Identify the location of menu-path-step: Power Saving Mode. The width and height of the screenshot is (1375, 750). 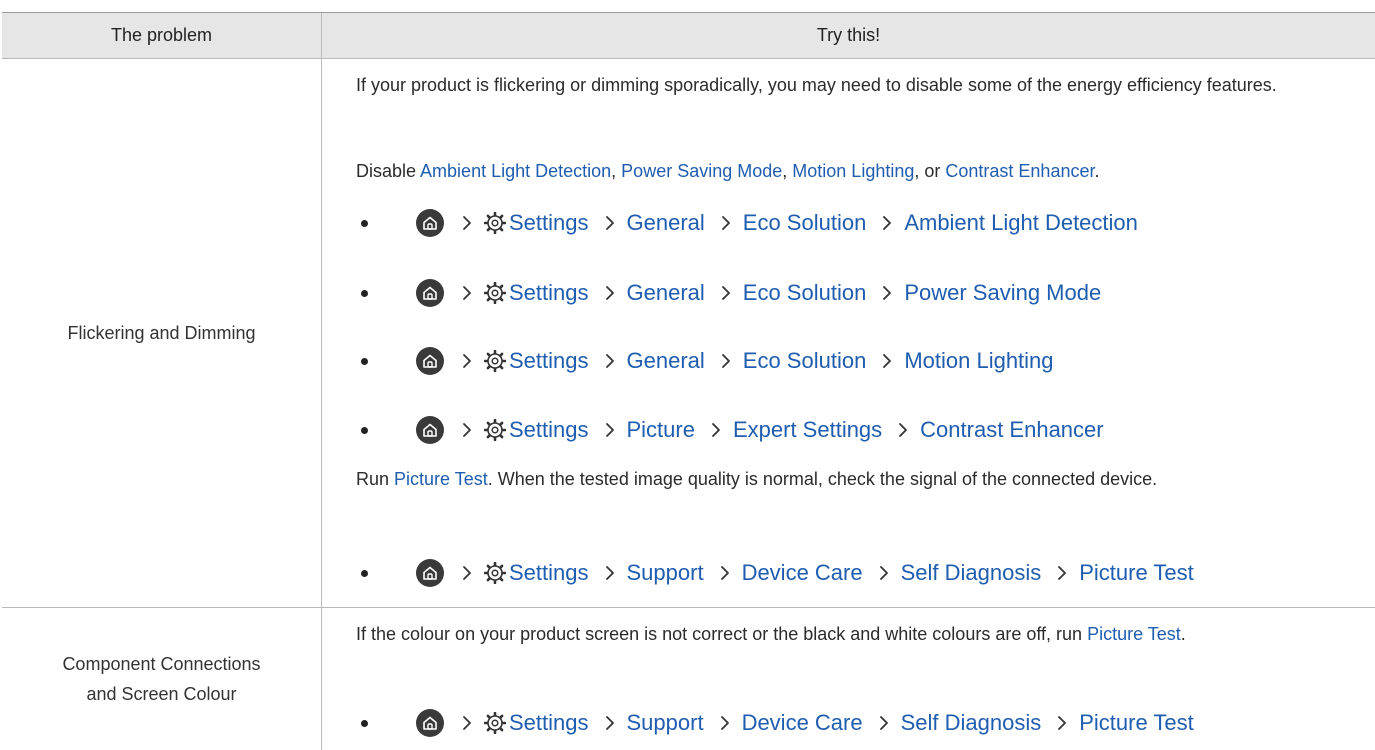
(1002, 293).